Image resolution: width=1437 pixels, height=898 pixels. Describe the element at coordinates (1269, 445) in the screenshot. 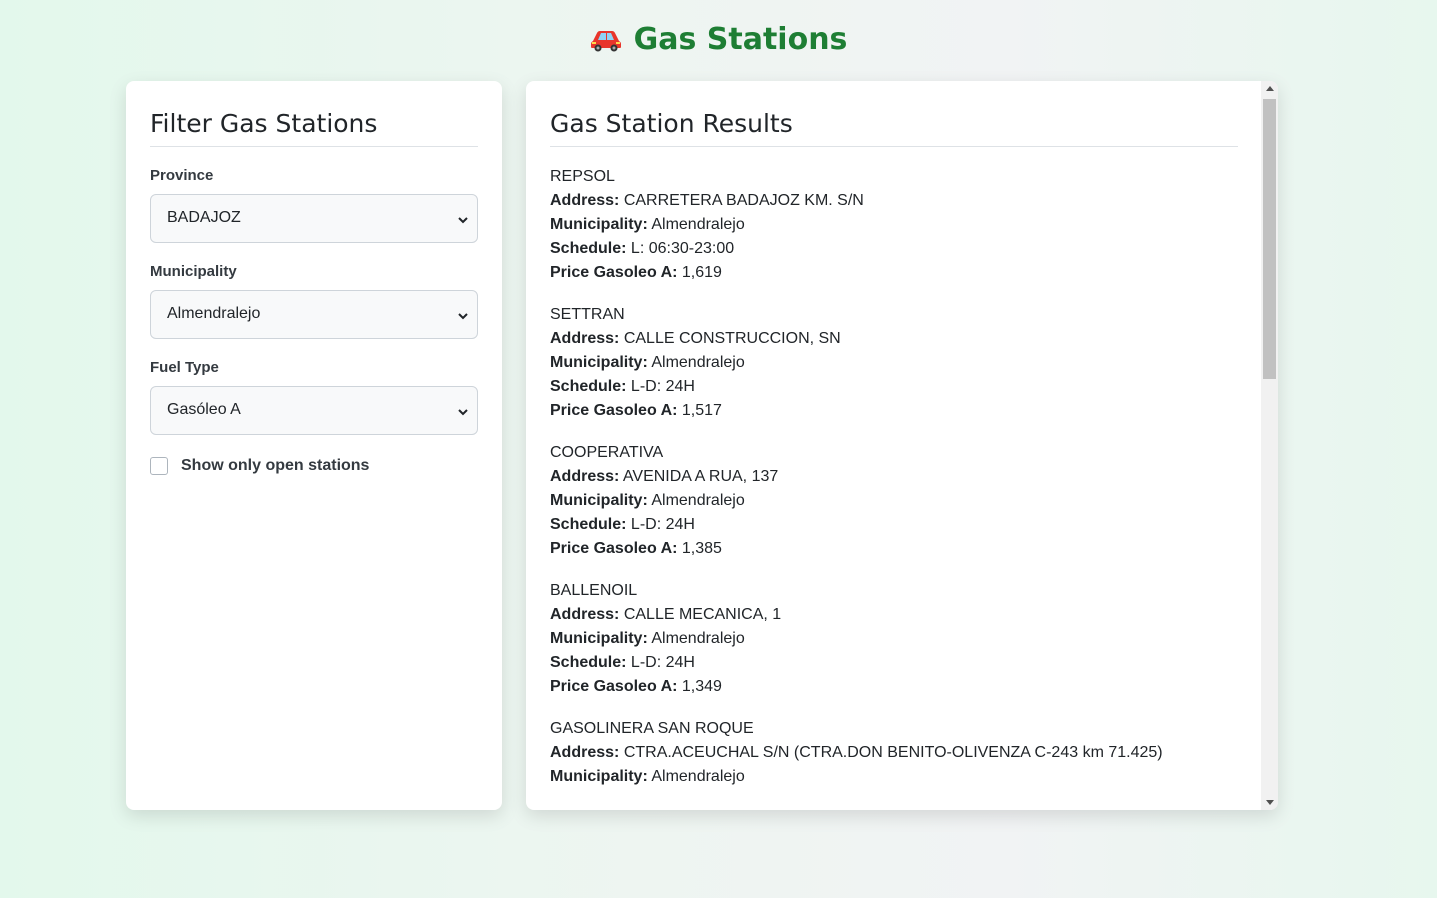

I see `results-scrollbar` at that location.